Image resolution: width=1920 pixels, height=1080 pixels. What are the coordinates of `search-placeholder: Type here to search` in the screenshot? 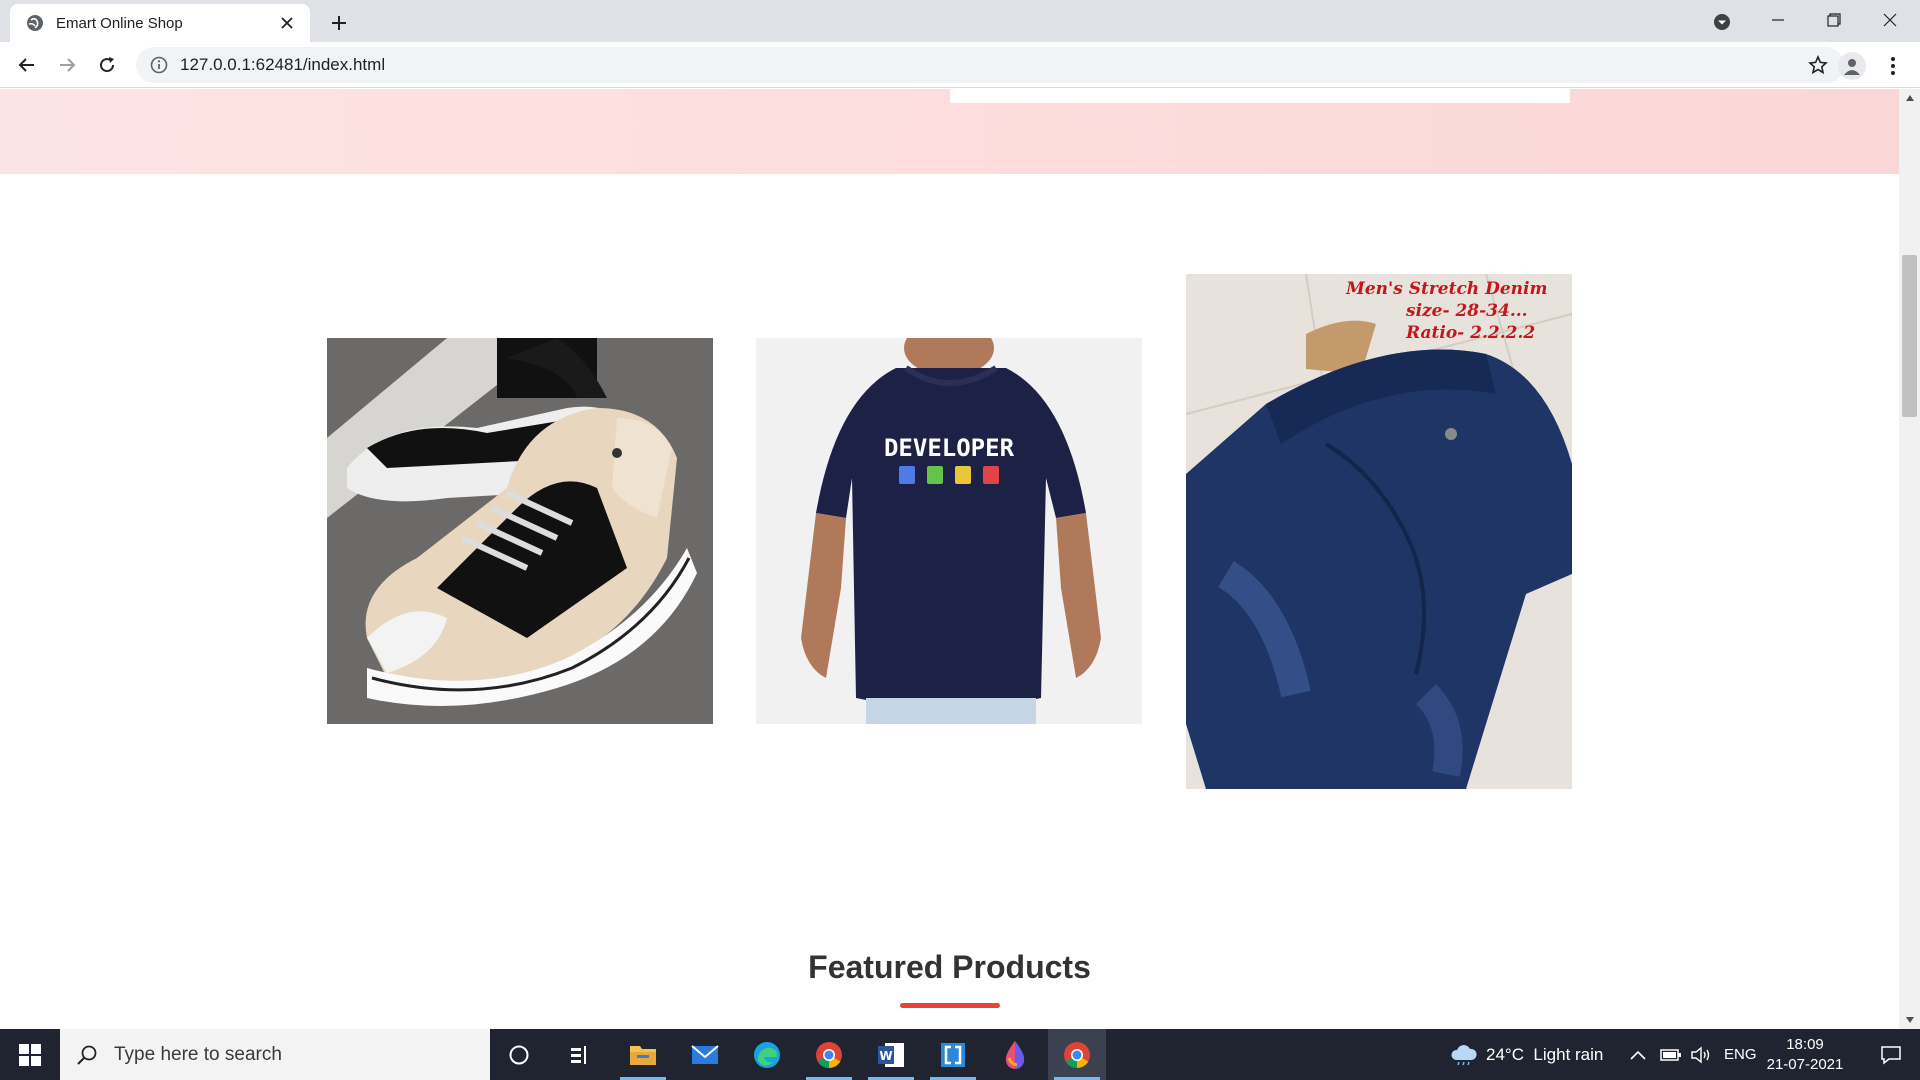 It's located at (198, 1054).